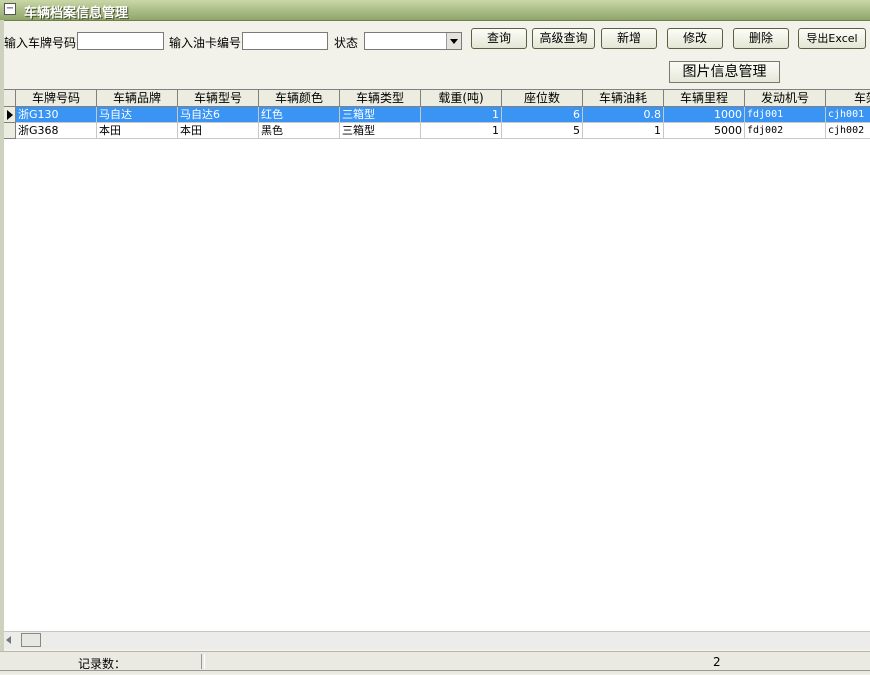 The width and height of the screenshot is (870, 675). I want to click on table-cell: 6, so click(542, 115).